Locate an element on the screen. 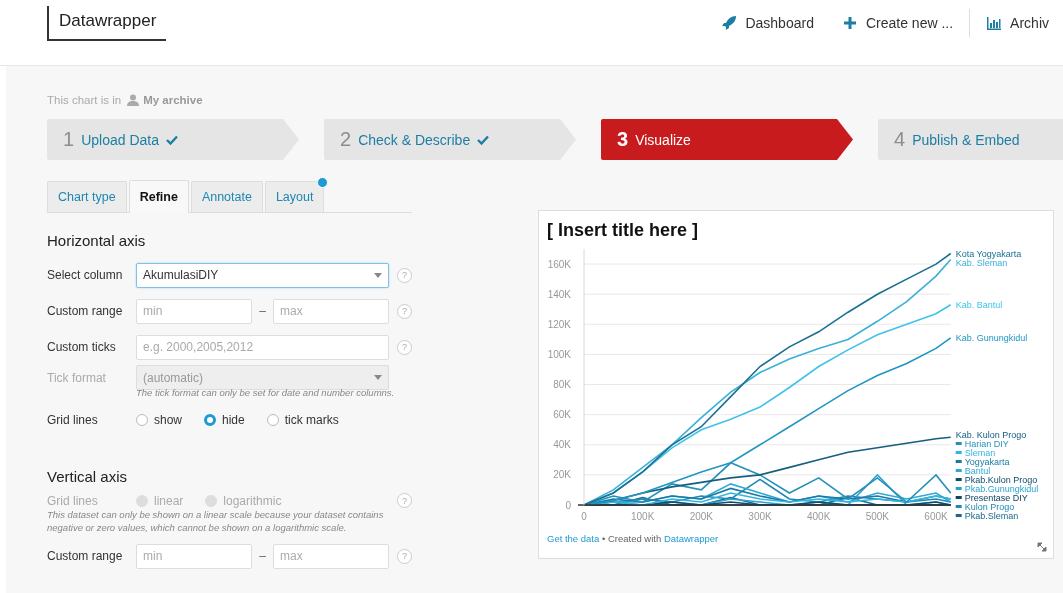  hint-text: This dataset can only be shown on a linear scale because your dataset contains negative or zero values, which cannot be shown on a logarithmic scale. is located at coordinates (216, 521).